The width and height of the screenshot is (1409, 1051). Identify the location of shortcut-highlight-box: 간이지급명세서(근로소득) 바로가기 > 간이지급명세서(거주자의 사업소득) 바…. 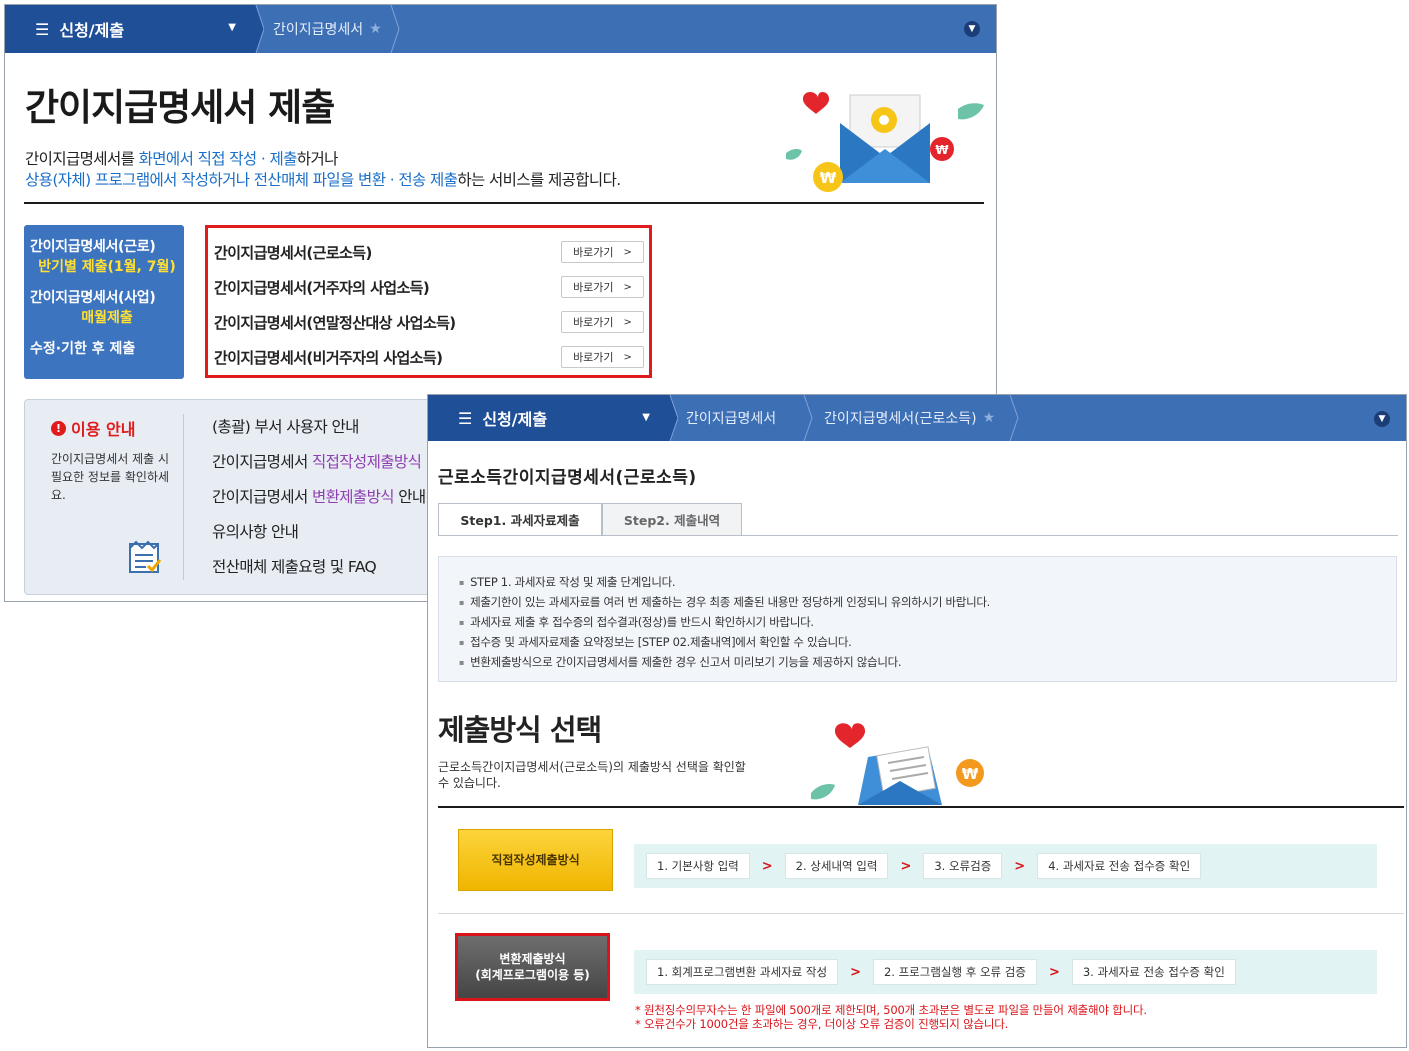
(428, 301).